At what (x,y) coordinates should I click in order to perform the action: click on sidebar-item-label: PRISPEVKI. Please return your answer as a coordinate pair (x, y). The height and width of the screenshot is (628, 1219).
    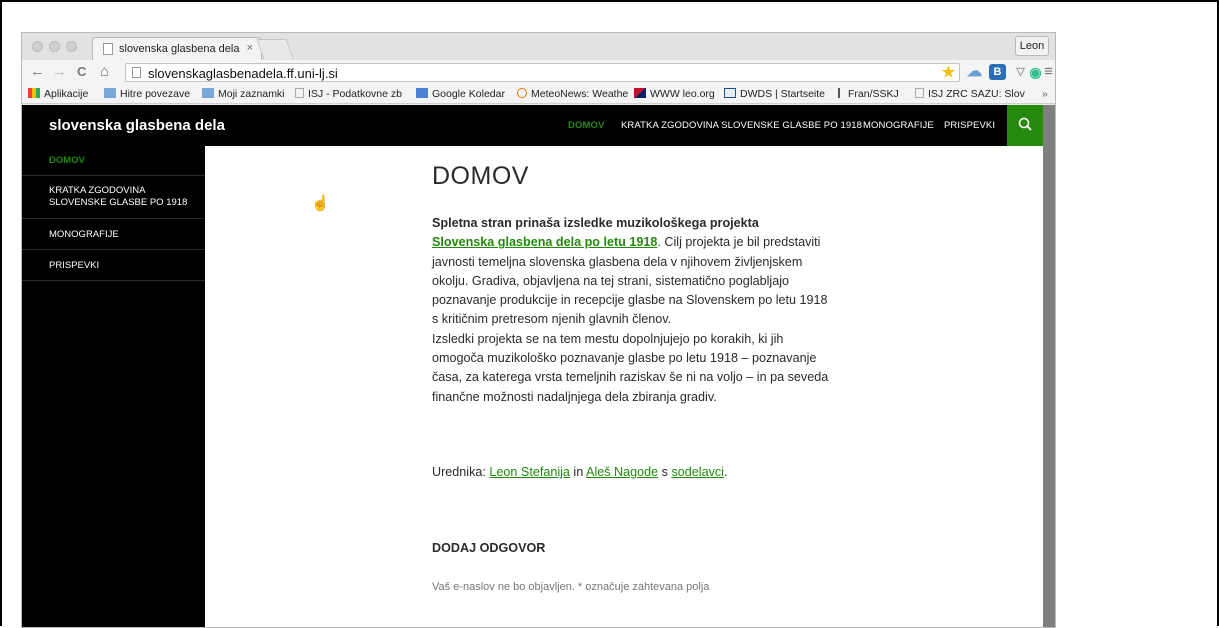
    Looking at the image, I should click on (74, 265).